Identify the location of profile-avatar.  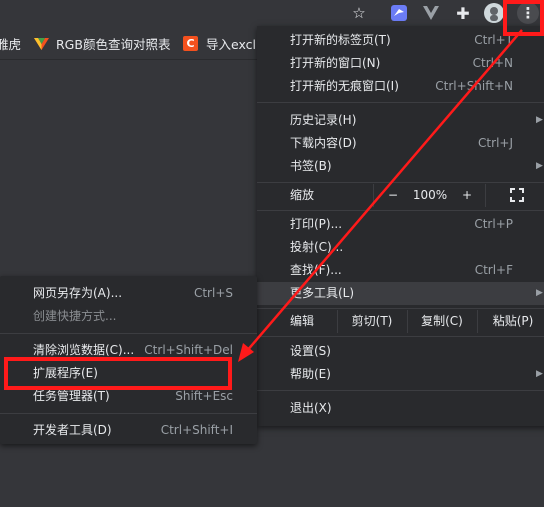
(494, 13).